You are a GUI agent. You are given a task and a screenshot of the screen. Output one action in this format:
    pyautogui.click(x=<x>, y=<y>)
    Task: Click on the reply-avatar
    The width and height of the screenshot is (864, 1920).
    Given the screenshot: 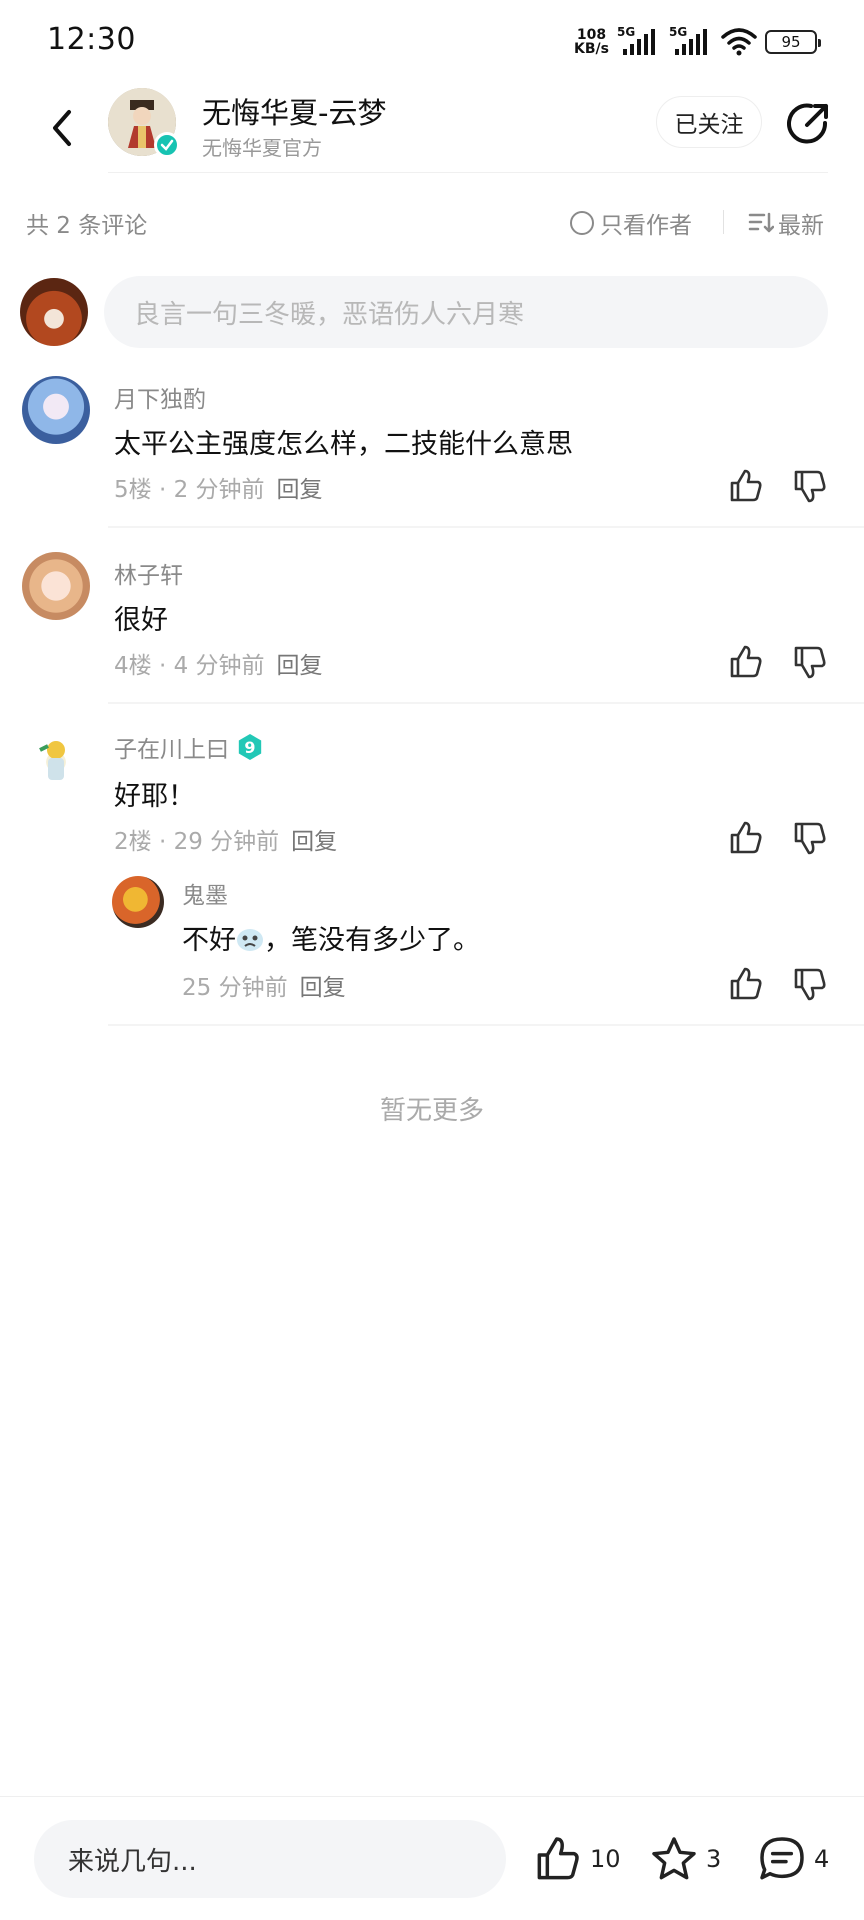 What is the action you would take?
    pyautogui.click(x=138, y=902)
    